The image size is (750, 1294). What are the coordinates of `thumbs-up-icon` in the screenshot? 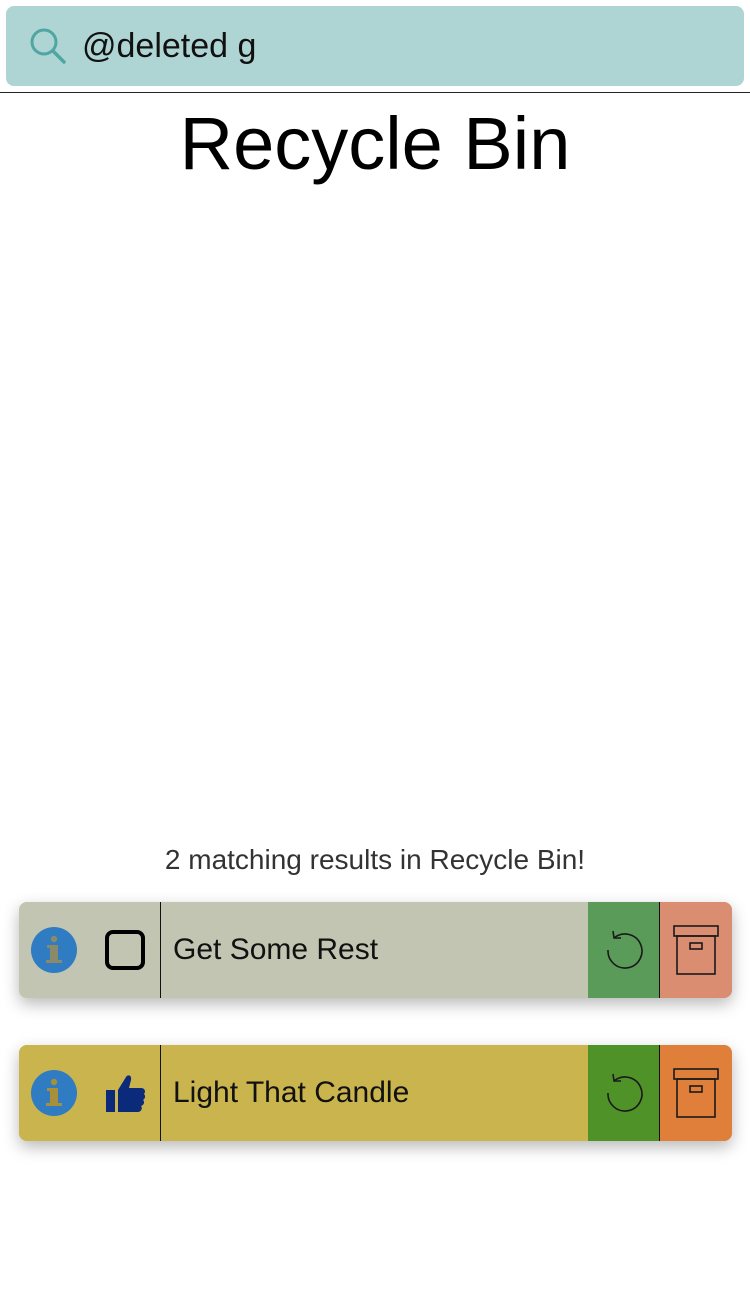 It's located at (125, 1093).